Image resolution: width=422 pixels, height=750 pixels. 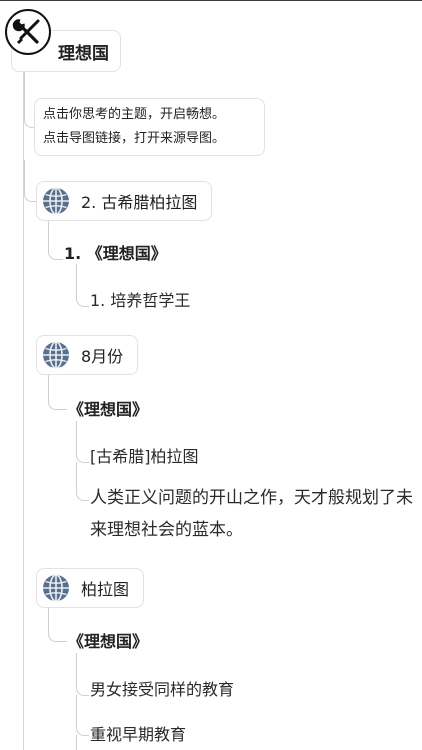 I want to click on top-divider, so click(x=211, y=0).